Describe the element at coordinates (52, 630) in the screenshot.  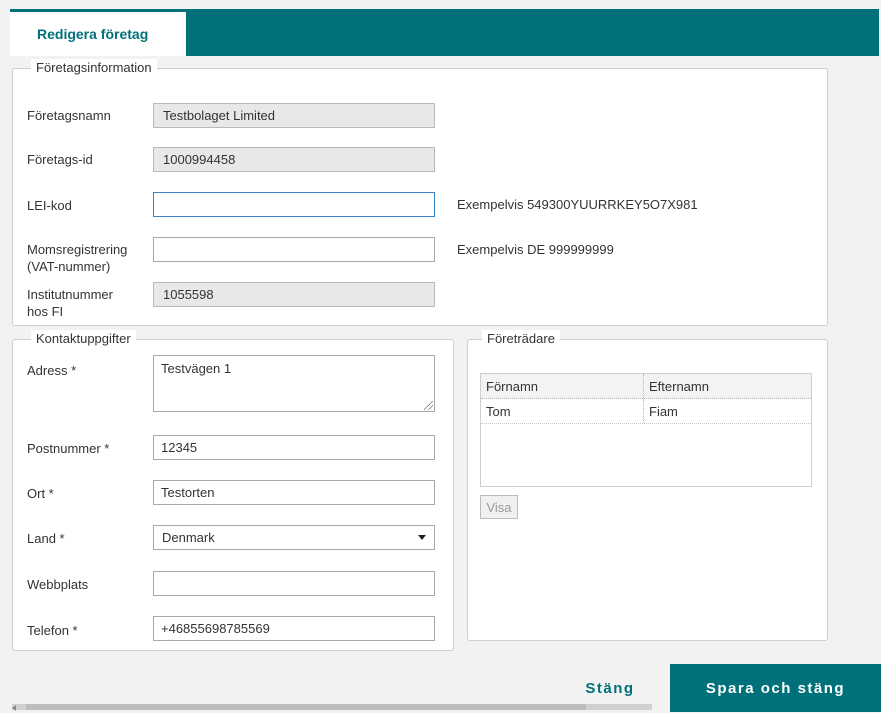
I see `phone-label: Telefon *` at that location.